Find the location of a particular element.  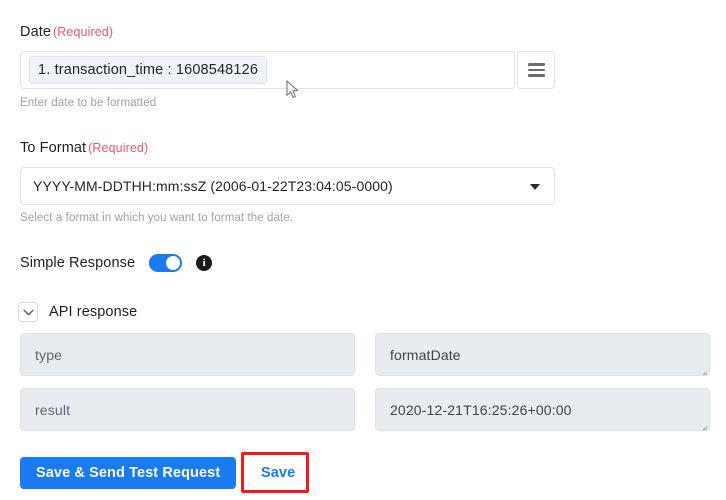

api-response-row: type formatDate is located at coordinates (365, 354).